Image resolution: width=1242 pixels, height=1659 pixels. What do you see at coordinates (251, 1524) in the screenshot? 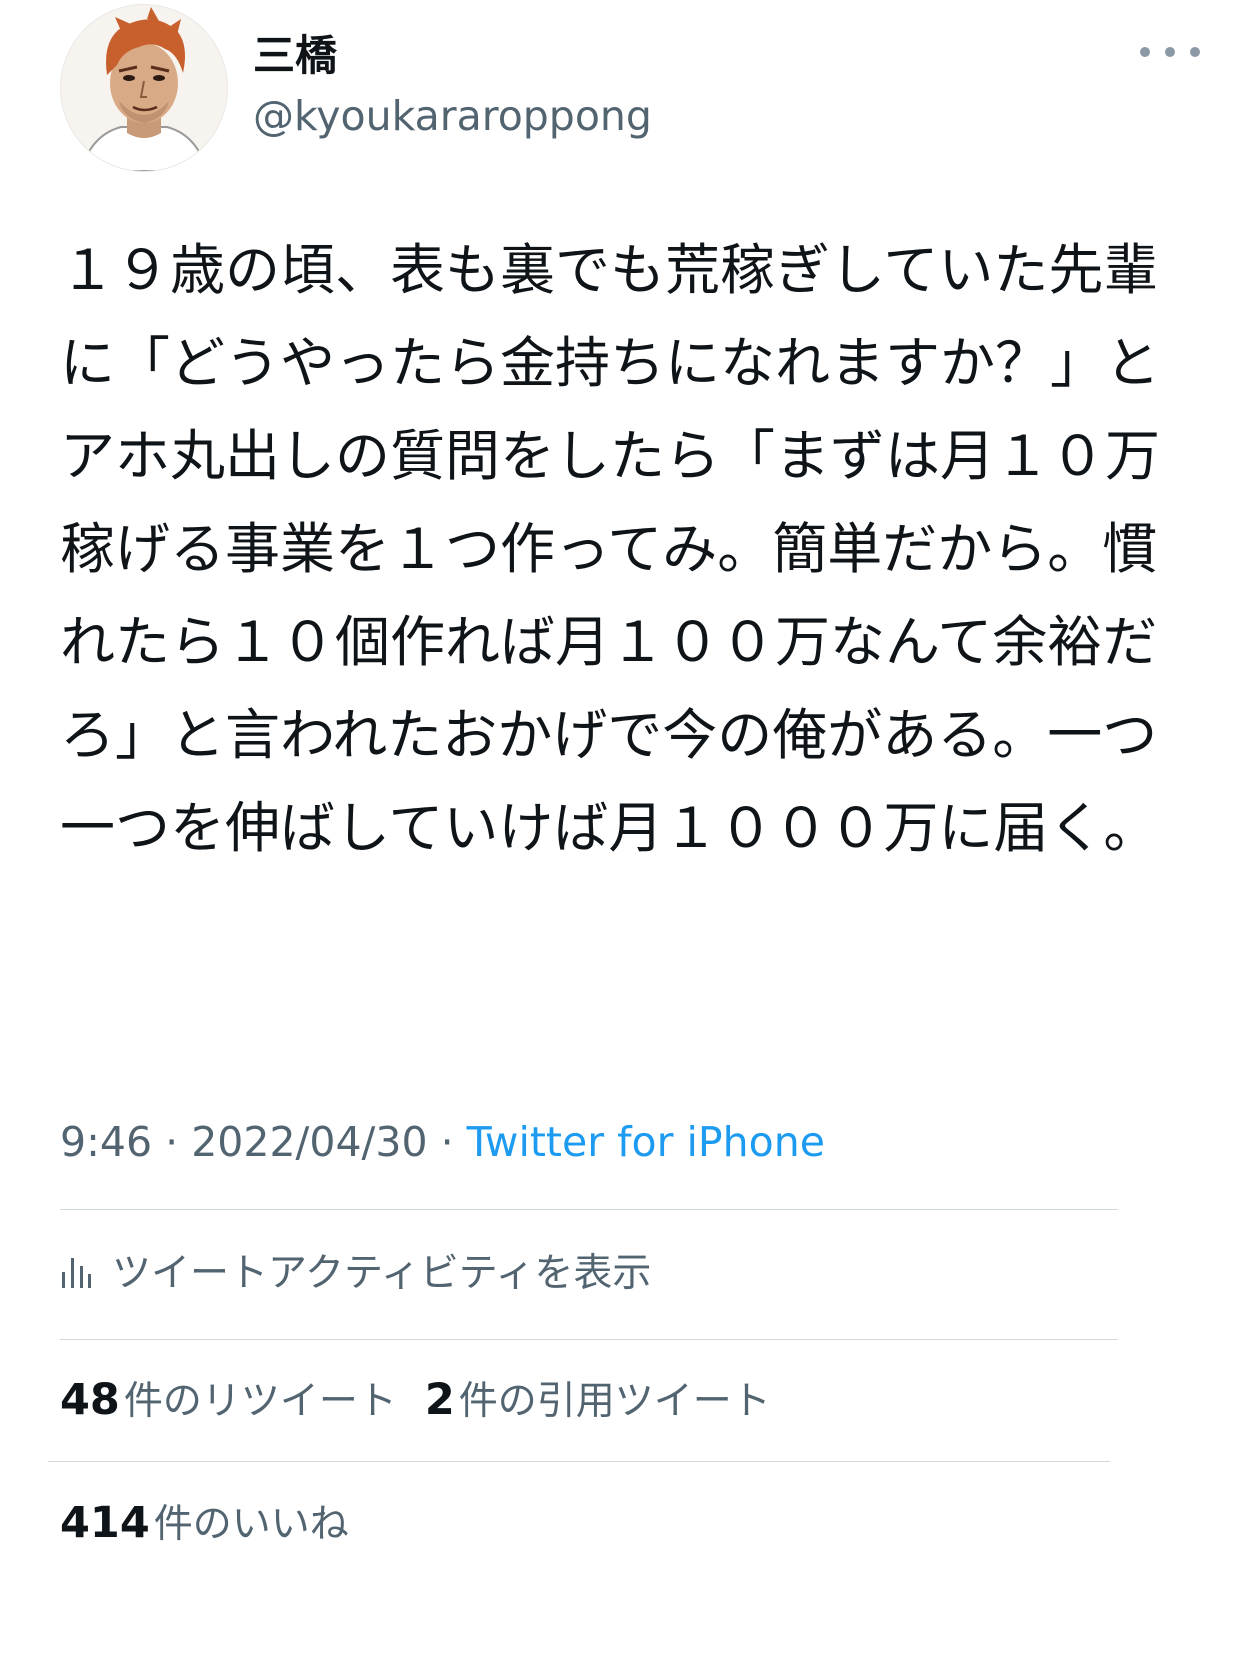
I see `likes-label: 件のいいね` at bounding box center [251, 1524].